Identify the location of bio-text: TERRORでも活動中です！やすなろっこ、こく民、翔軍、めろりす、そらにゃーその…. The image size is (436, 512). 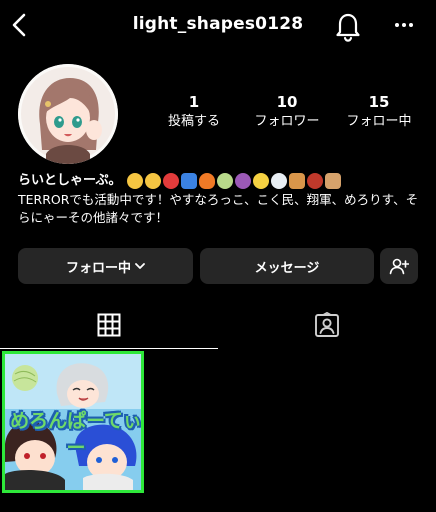
(218, 208).